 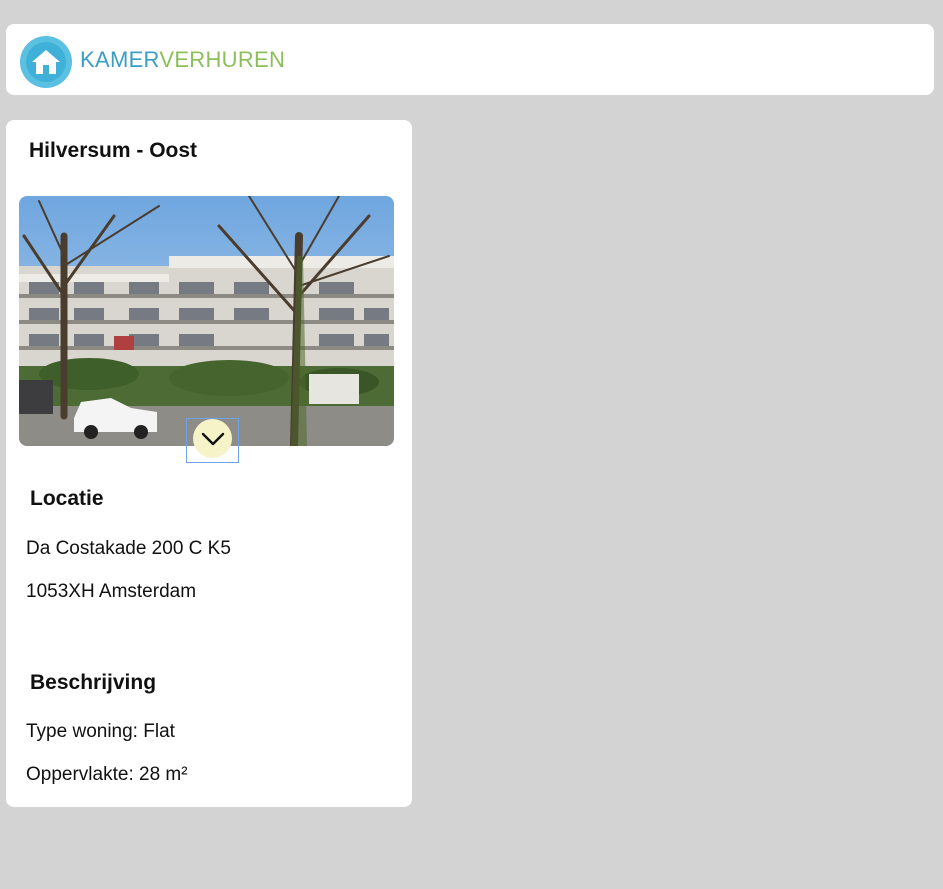 What do you see at coordinates (100, 731) in the screenshot?
I see `housing-type: Type woning: Flat` at bounding box center [100, 731].